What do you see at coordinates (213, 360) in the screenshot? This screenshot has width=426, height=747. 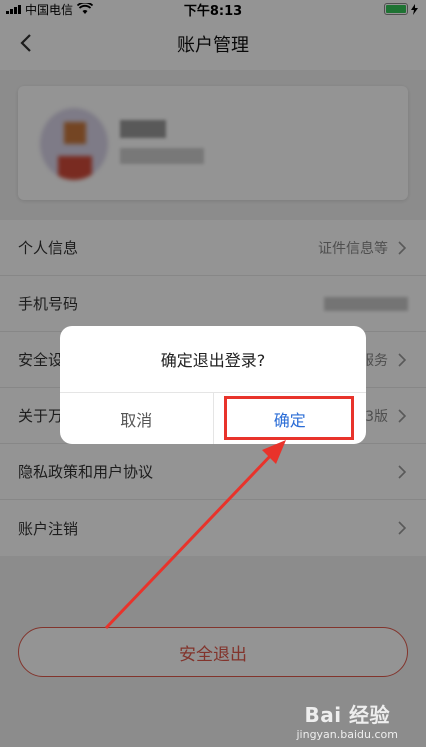 I see `dialog-message: 确定退出登录?` at bounding box center [213, 360].